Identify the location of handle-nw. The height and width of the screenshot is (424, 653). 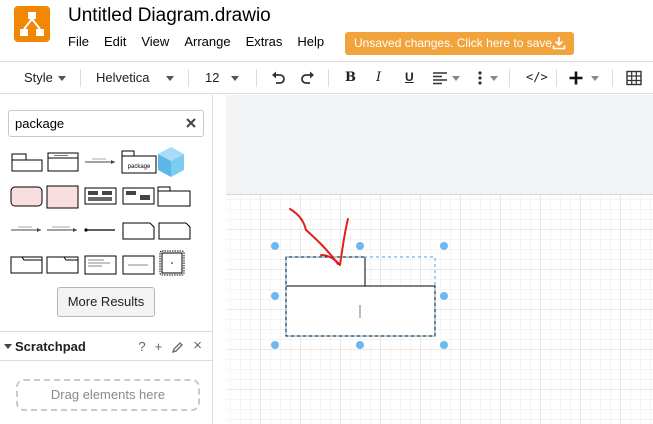
(275, 246).